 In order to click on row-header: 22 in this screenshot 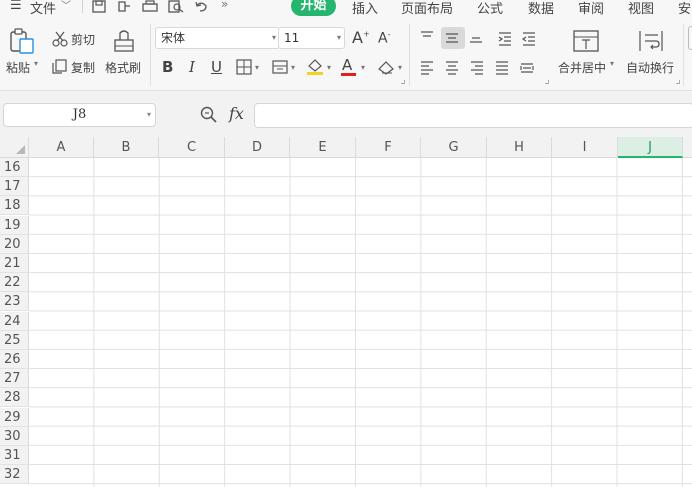, I will do `click(14, 282)`.